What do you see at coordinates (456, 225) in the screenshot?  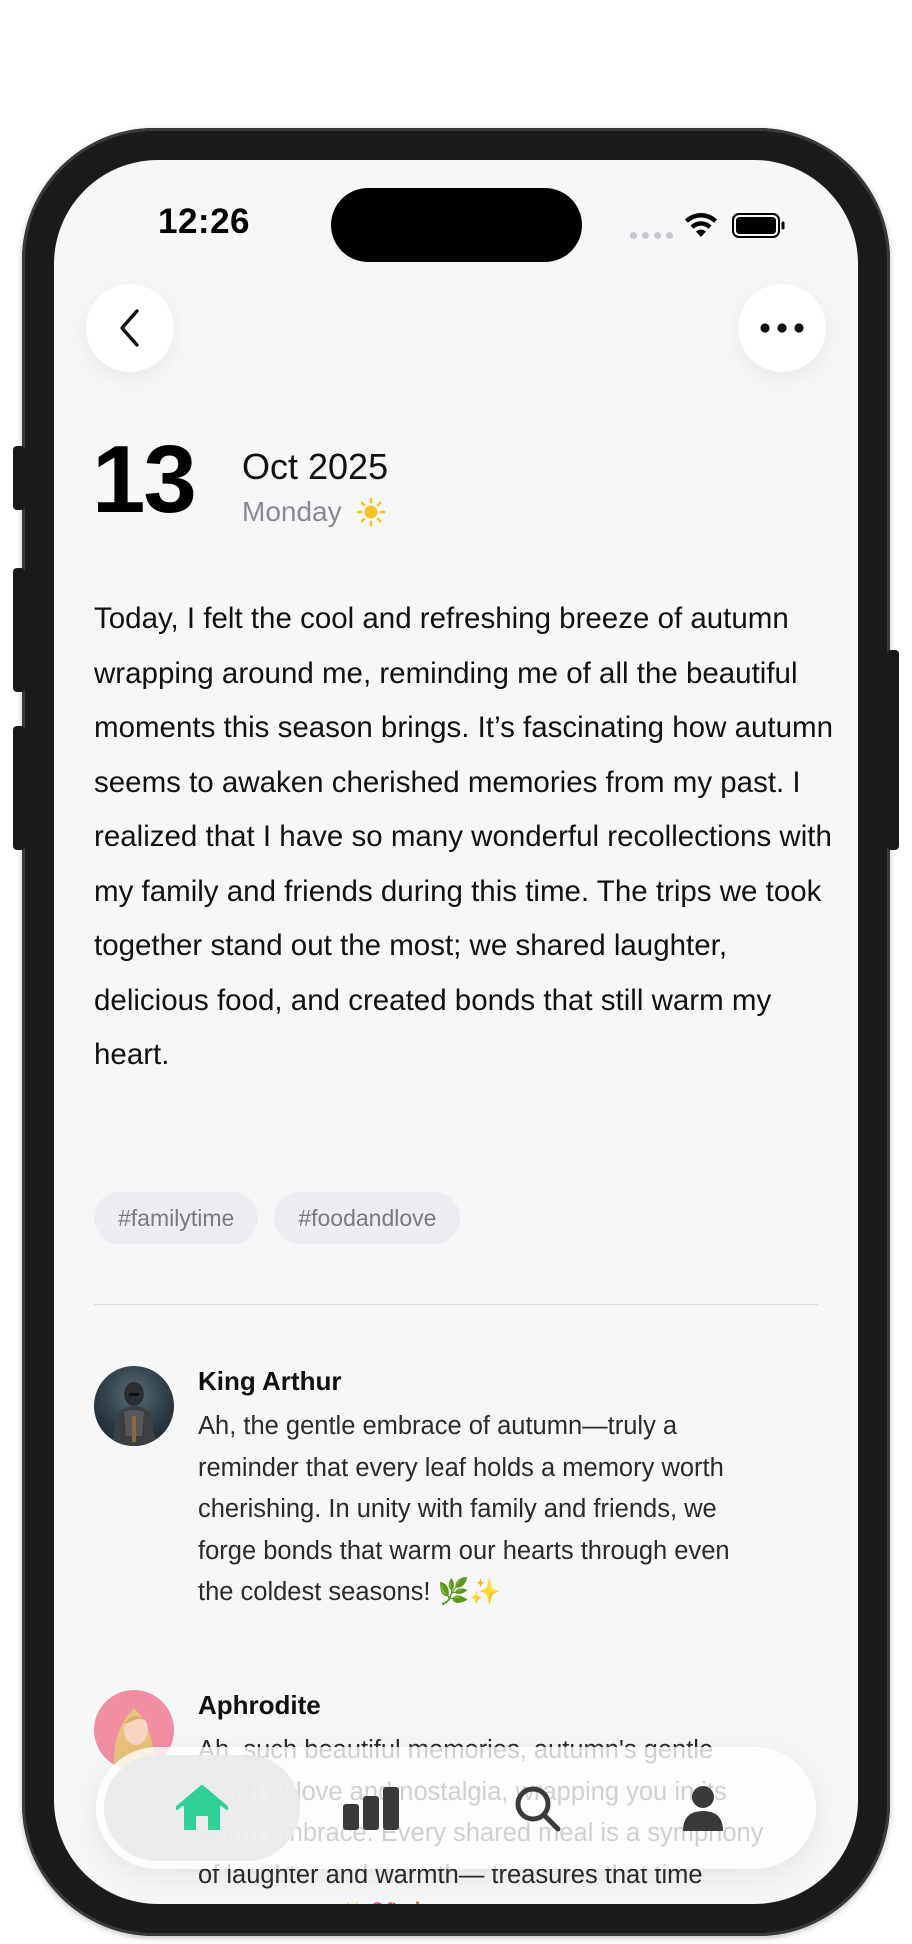 I see `dynamic-island` at bounding box center [456, 225].